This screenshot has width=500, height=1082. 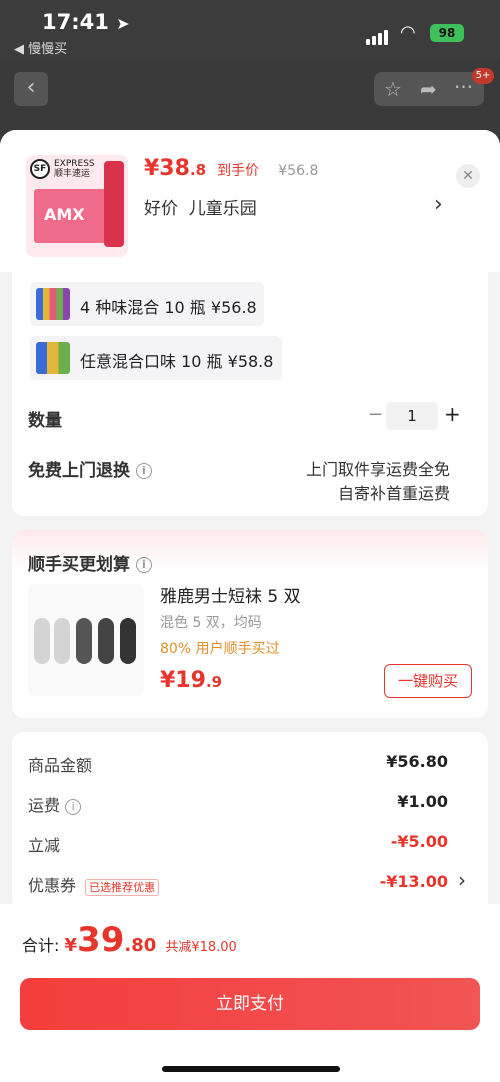 What do you see at coordinates (44, 845) in the screenshot?
I see `summary-label: 立减` at bounding box center [44, 845].